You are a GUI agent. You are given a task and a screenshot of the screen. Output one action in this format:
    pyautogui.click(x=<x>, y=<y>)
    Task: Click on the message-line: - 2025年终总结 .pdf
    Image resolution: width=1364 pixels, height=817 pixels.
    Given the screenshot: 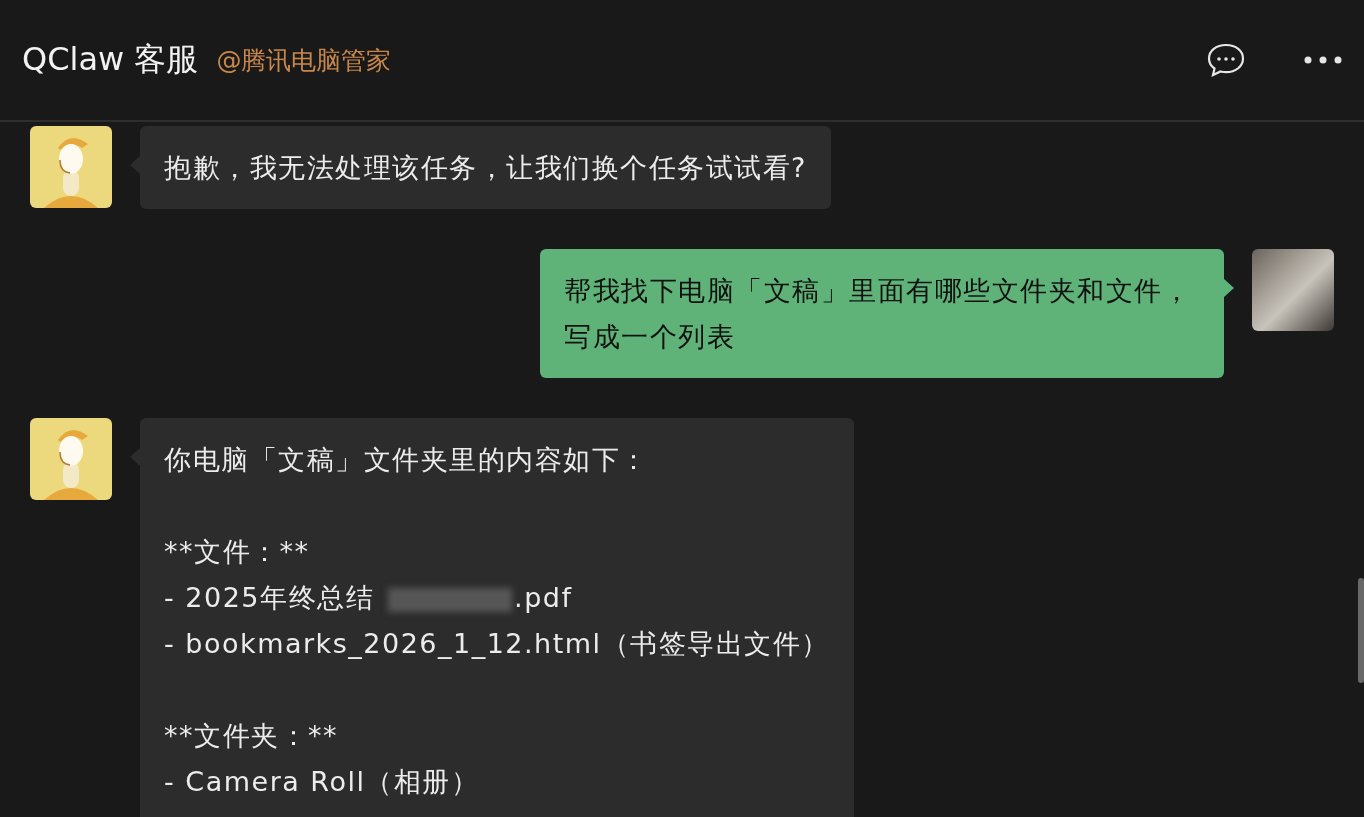 What is the action you would take?
    pyautogui.click(x=369, y=598)
    